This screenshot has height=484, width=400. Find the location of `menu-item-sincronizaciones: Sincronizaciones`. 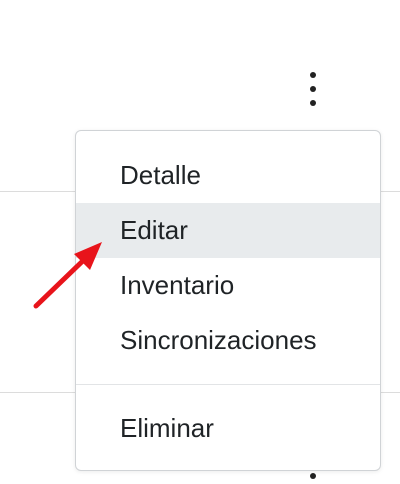

menu-item-sincronizaciones: Sincronizaciones is located at coordinates (228, 340).